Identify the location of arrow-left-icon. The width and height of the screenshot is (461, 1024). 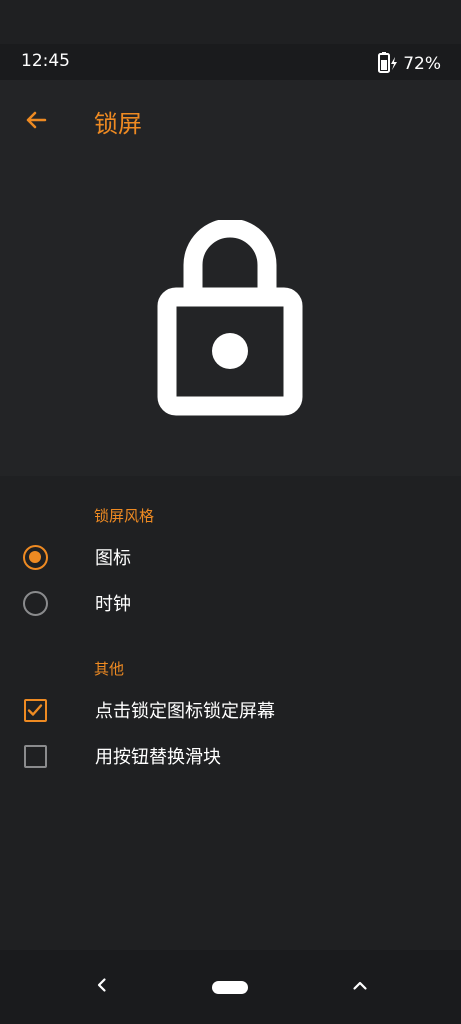
(36, 122).